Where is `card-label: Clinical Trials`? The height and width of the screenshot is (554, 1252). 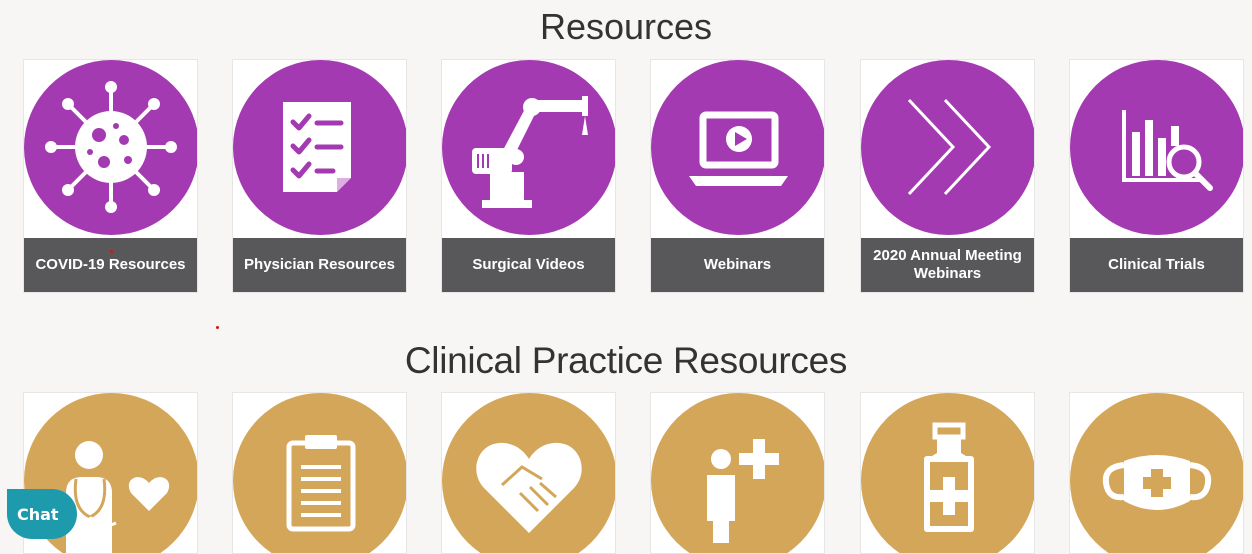 card-label: Clinical Trials is located at coordinates (1156, 265).